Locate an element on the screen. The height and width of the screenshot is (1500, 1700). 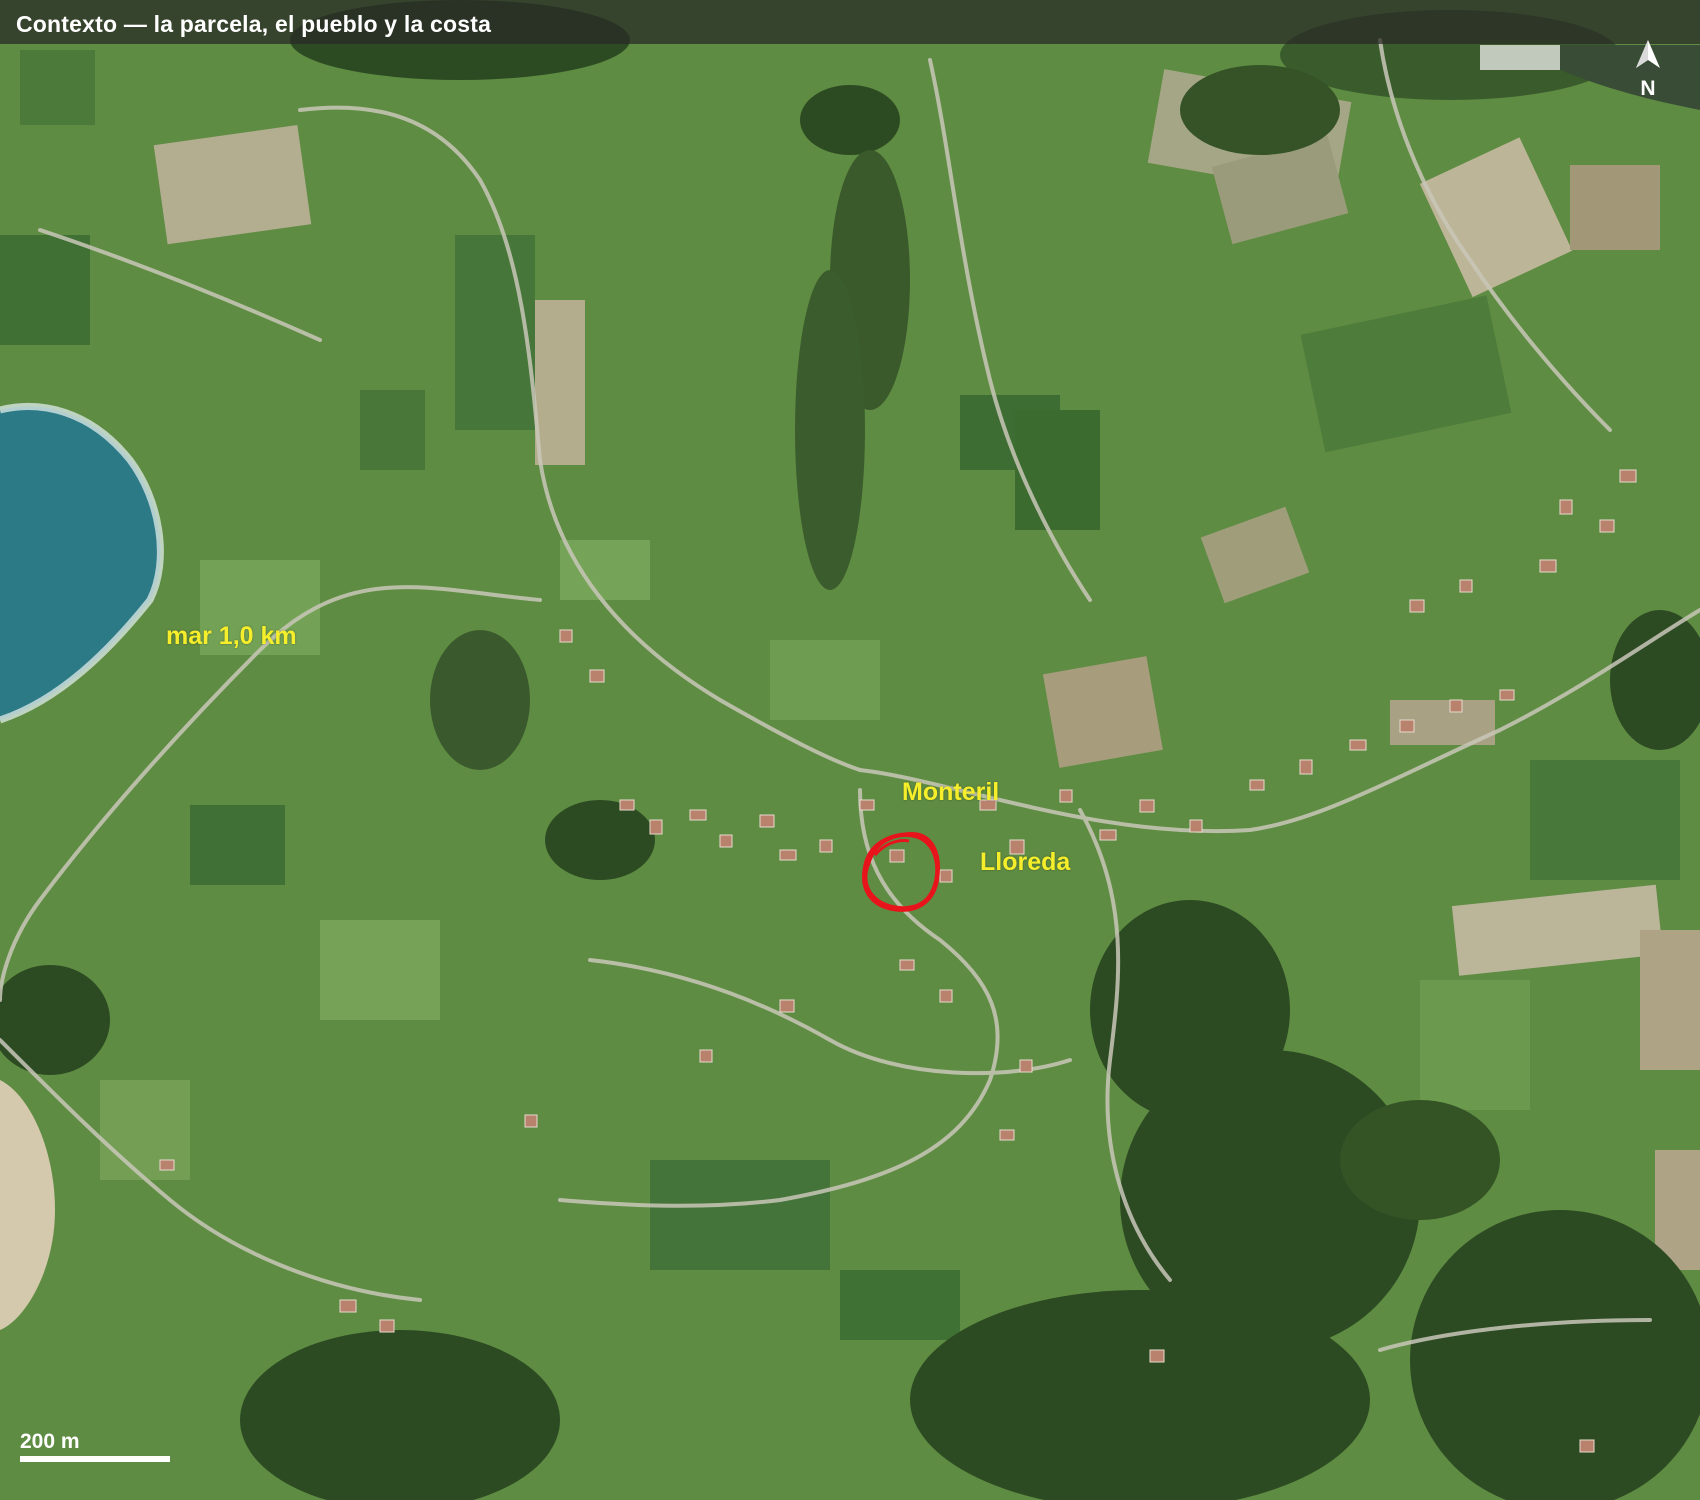
scale-bar: 200 m is located at coordinates (95, 1446).